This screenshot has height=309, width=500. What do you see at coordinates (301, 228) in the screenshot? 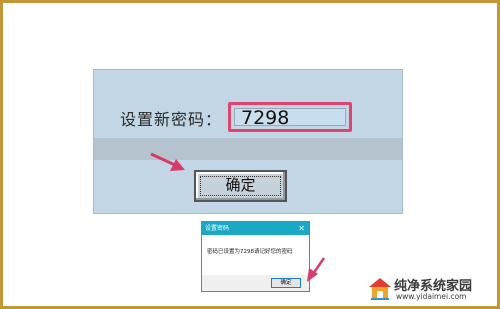
I see `close-icon: ✕` at bounding box center [301, 228].